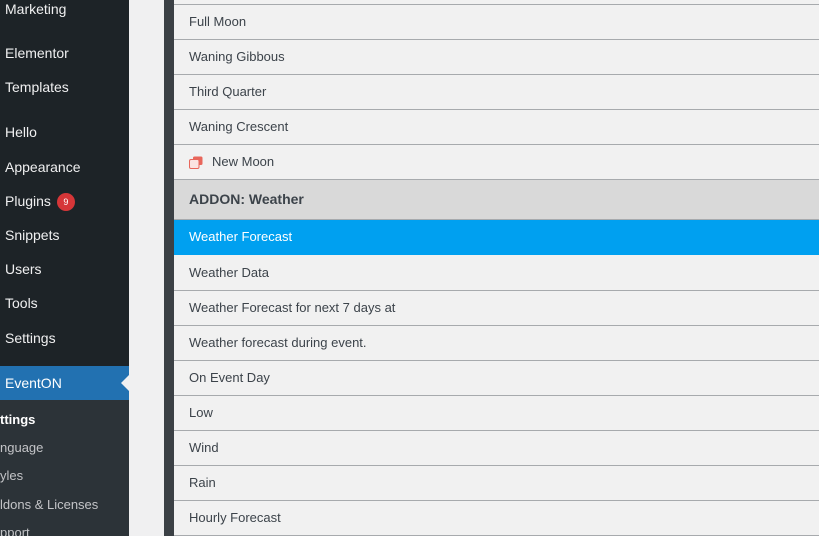  What do you see at coordinates (23, 269) in the screenshot?
I see `menu-item-users: Users` at bounding box center [23, 269].